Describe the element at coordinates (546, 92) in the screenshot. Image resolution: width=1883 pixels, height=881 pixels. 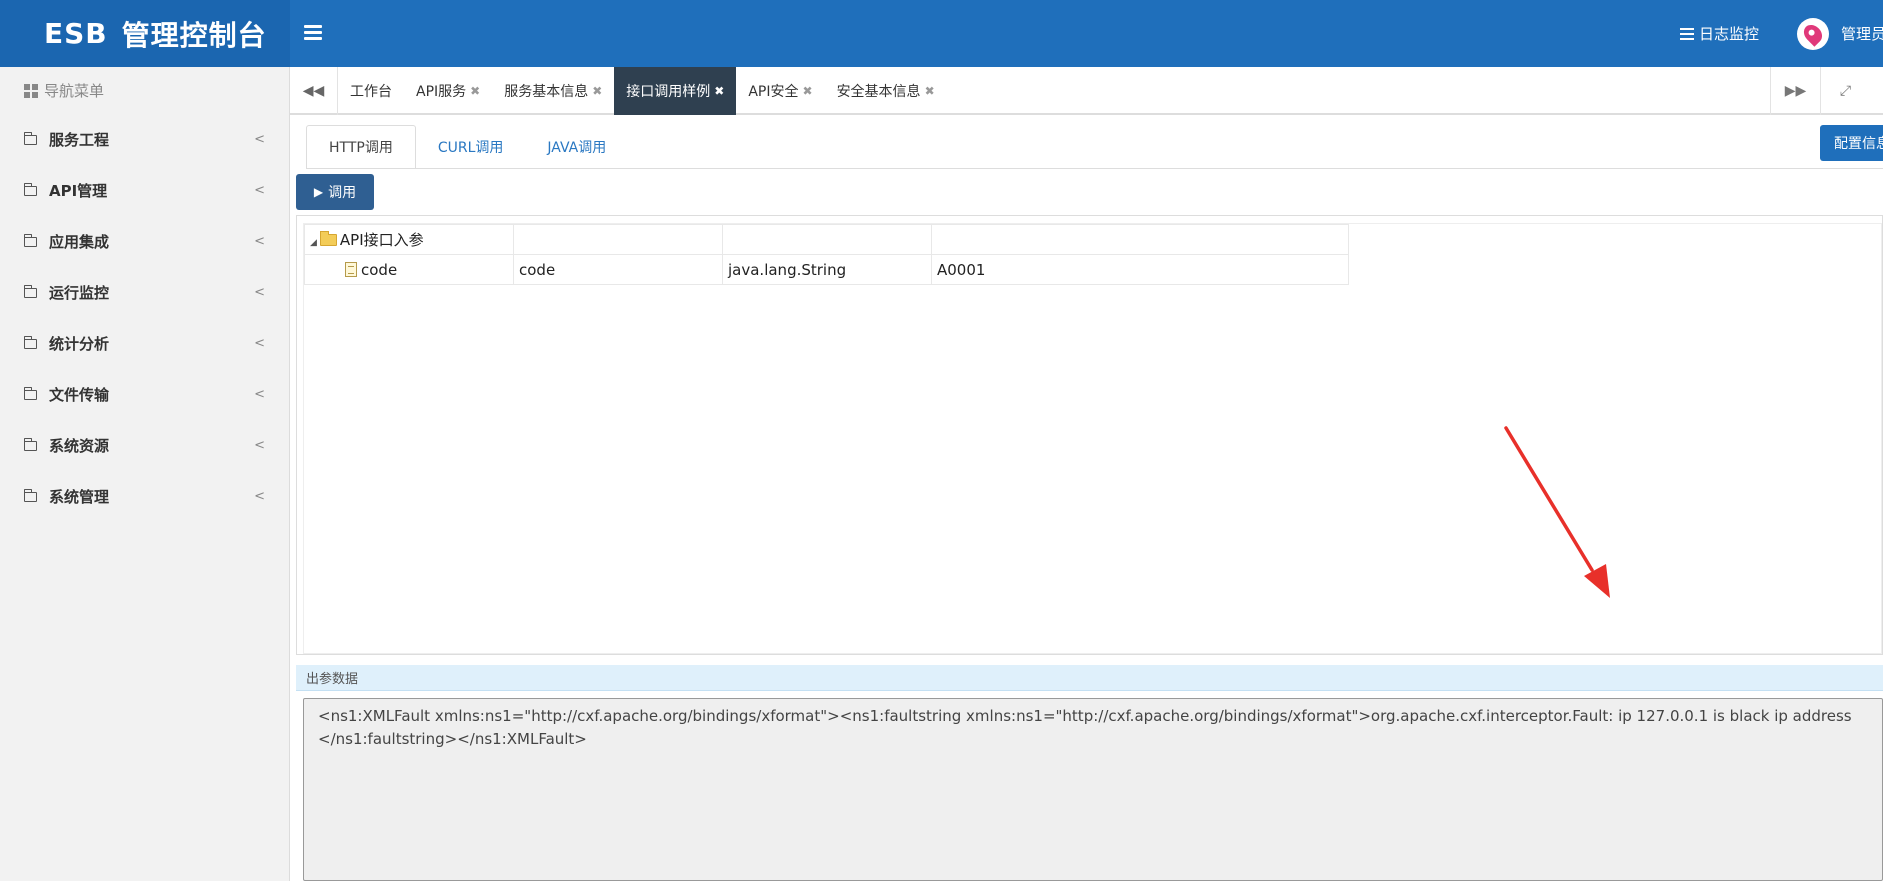
I see `tab-label: 服务基本信息` at that location.